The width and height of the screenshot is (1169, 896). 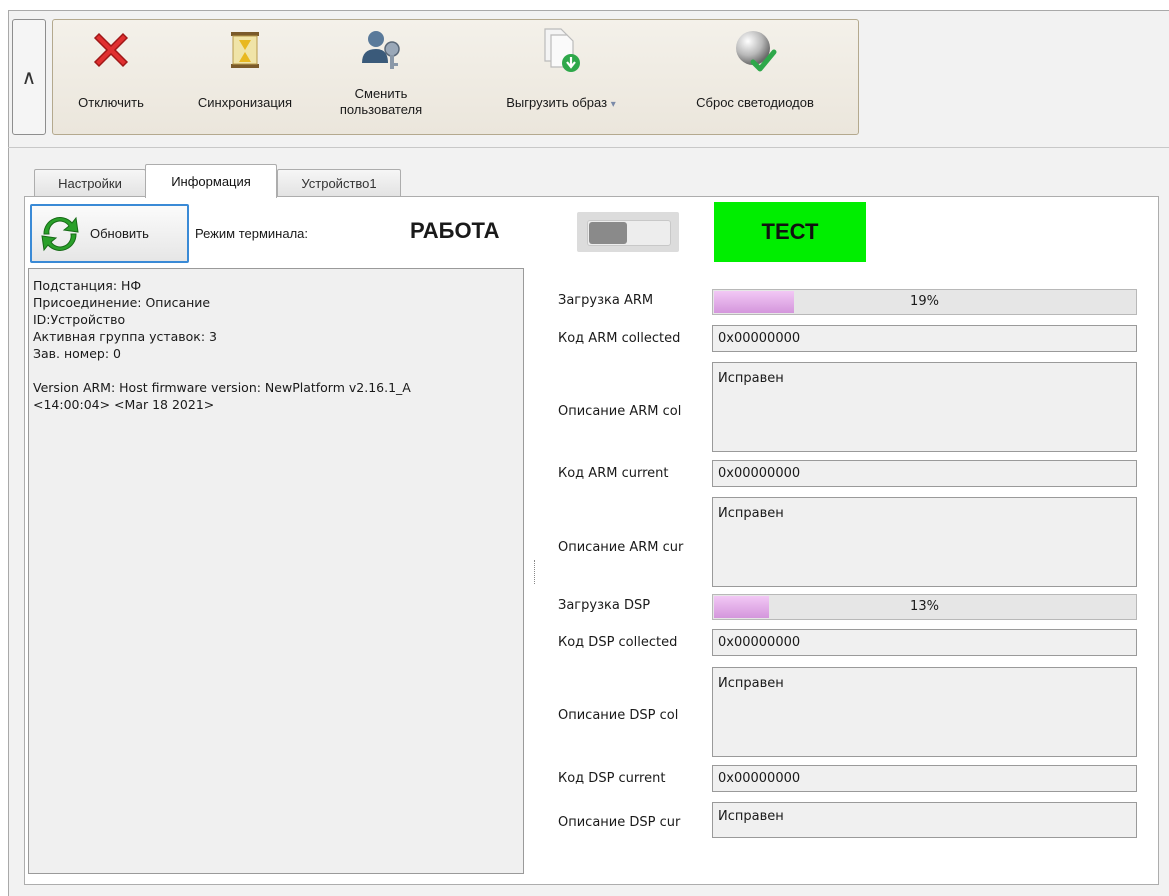 What do you see at coordinates (924, 338) in the screenshot?
I see `arm-collected-code-field: 0x00000000` at bounding box center [924, 338].